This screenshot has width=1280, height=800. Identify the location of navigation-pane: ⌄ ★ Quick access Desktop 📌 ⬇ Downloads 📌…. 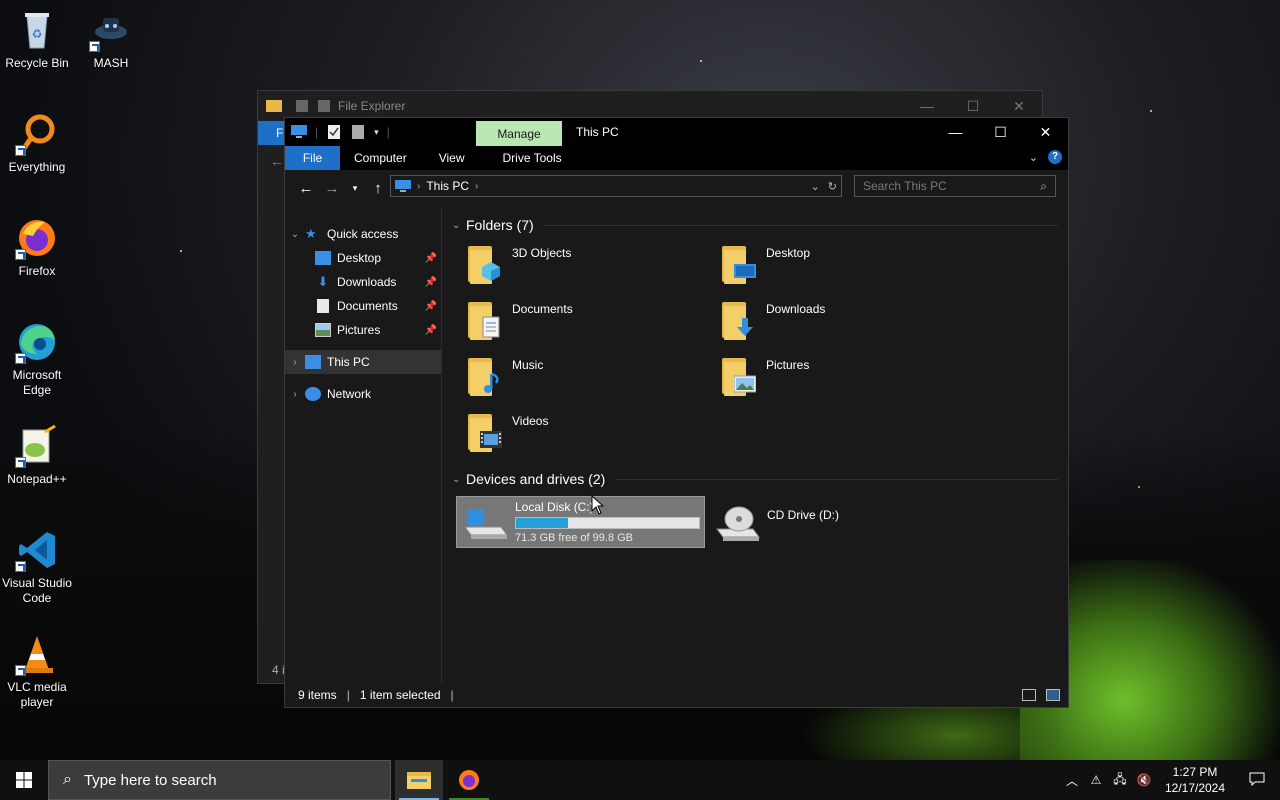
(363, 444).